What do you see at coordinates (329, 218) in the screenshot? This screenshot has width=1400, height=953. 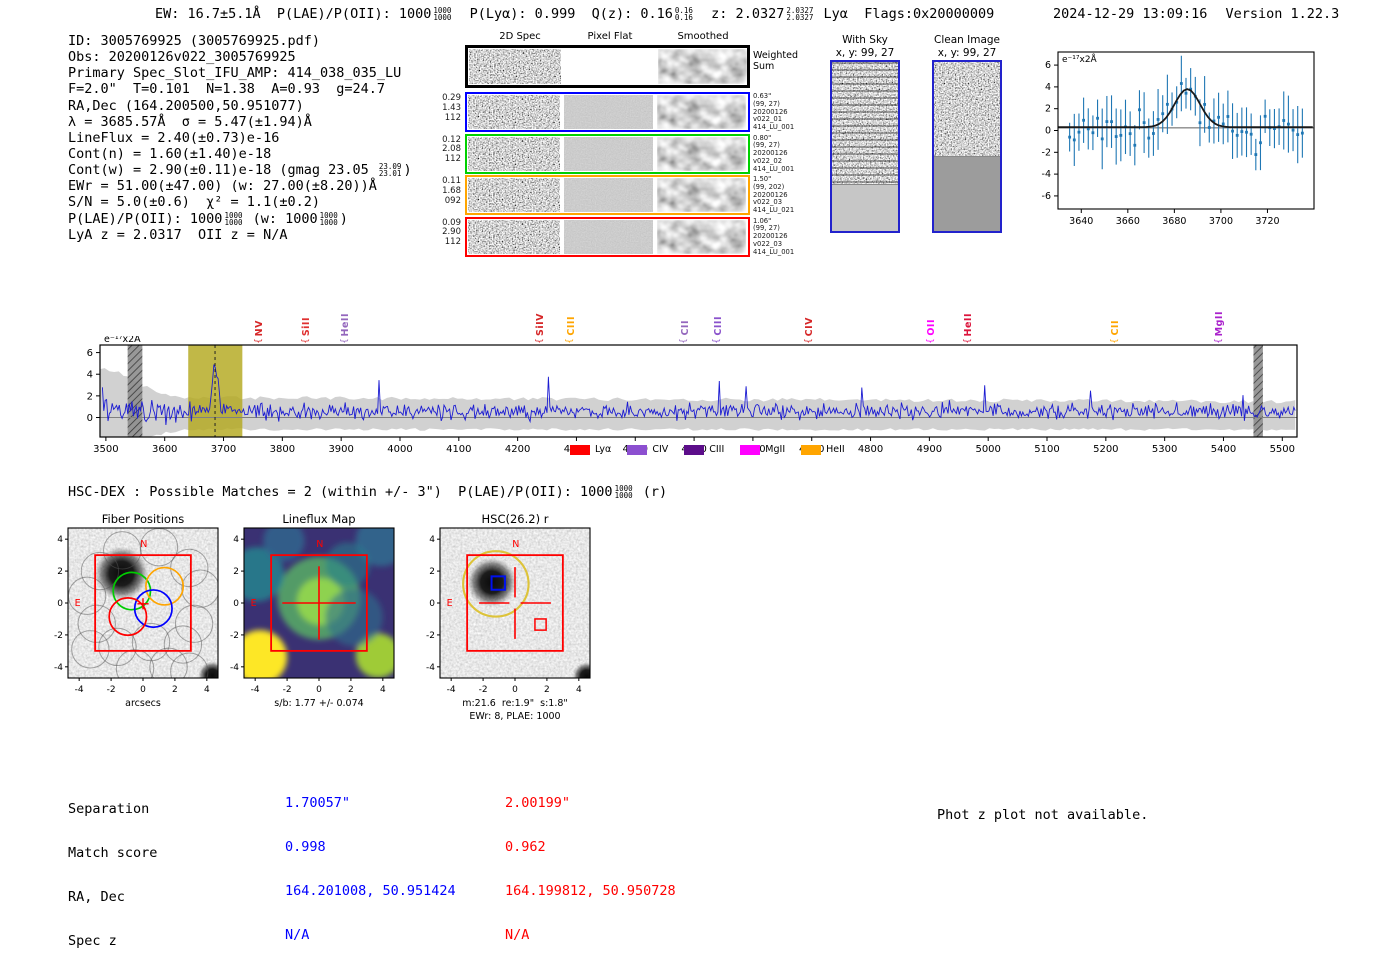 I see `plae-w-fraction: 1000 1000` at bounding box center [329, 218].